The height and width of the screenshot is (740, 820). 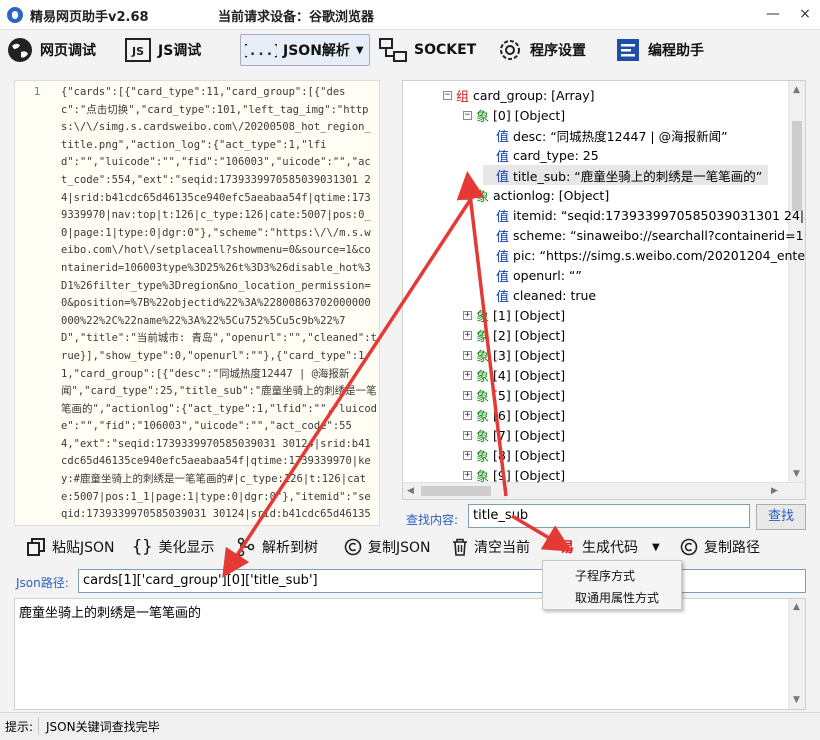 I want to click on tree-node: 值 card_type: 25, so click(x=541, y=155).